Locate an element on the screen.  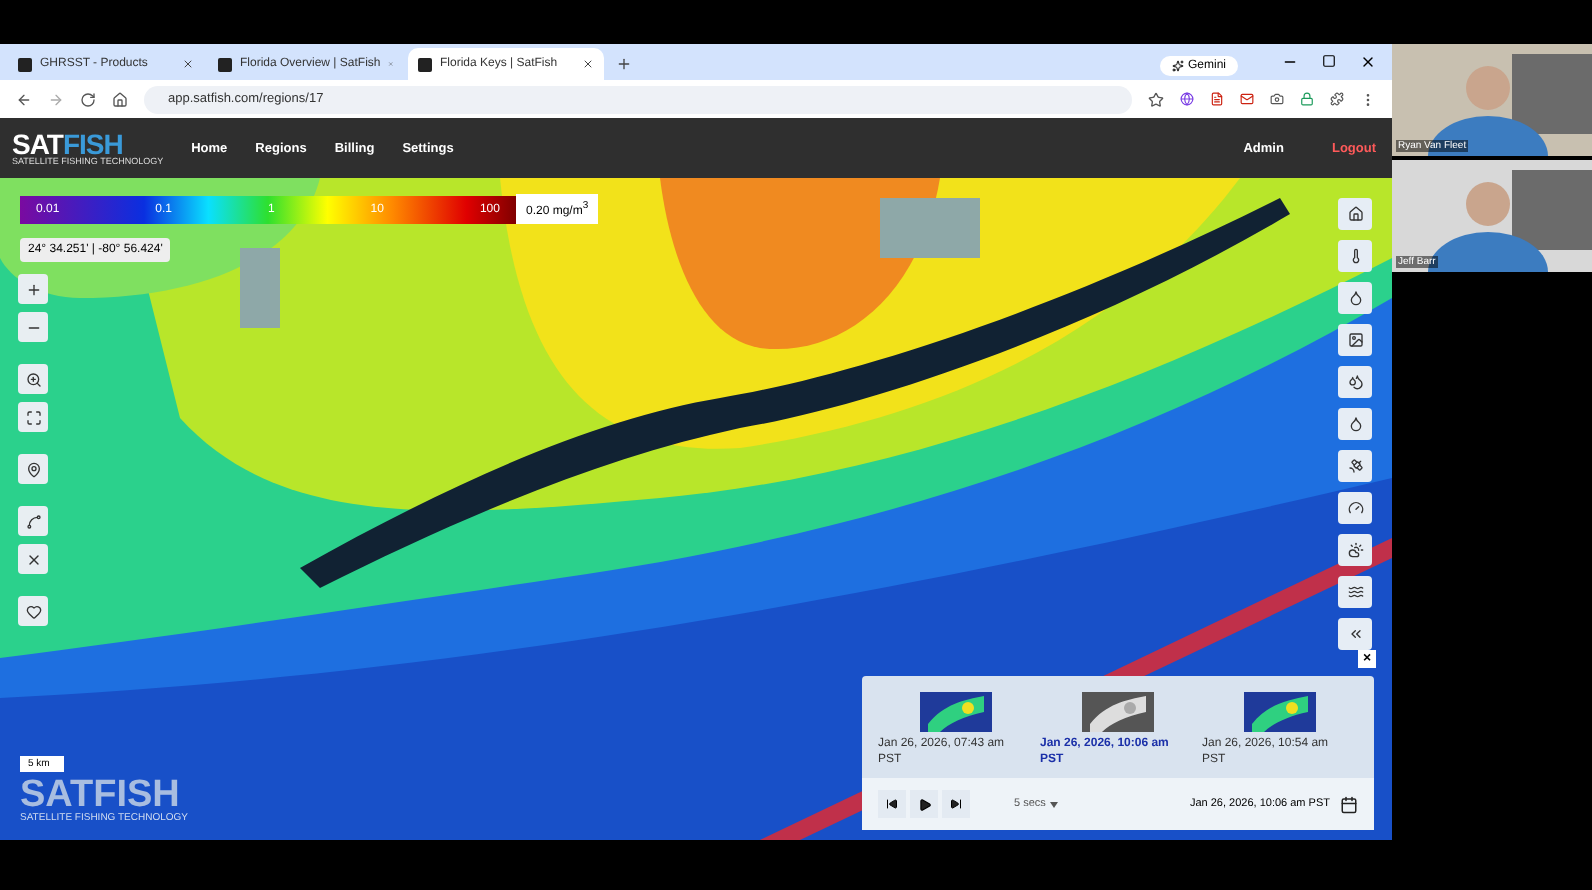
clear-icon is located at coordinates (33, 559).